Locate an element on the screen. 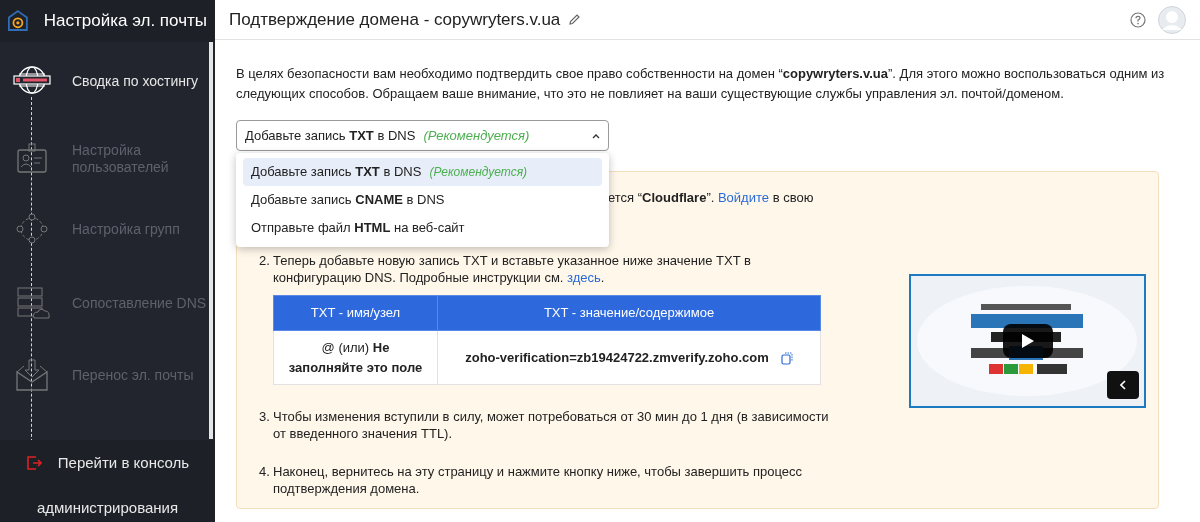  link: Войдите is located at coordinates (743, 197).